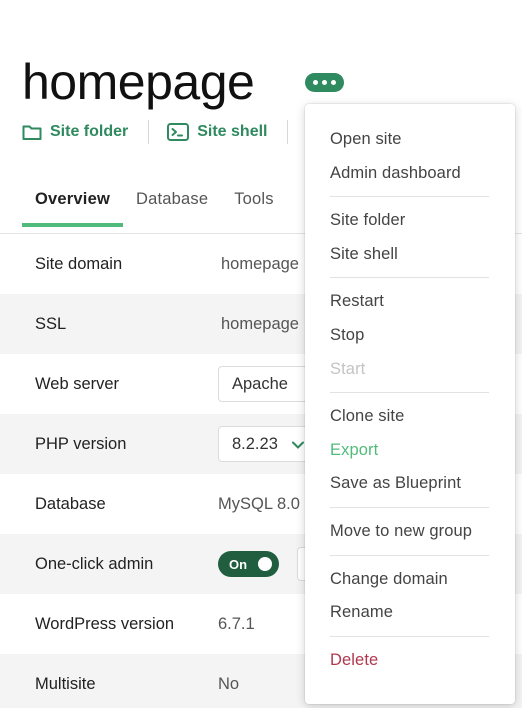 The image size is (522, 708). What do you see at coordinates (172, 206) in the screenshot?
I see `tab-database: Database` at bounding box center [172, 206].